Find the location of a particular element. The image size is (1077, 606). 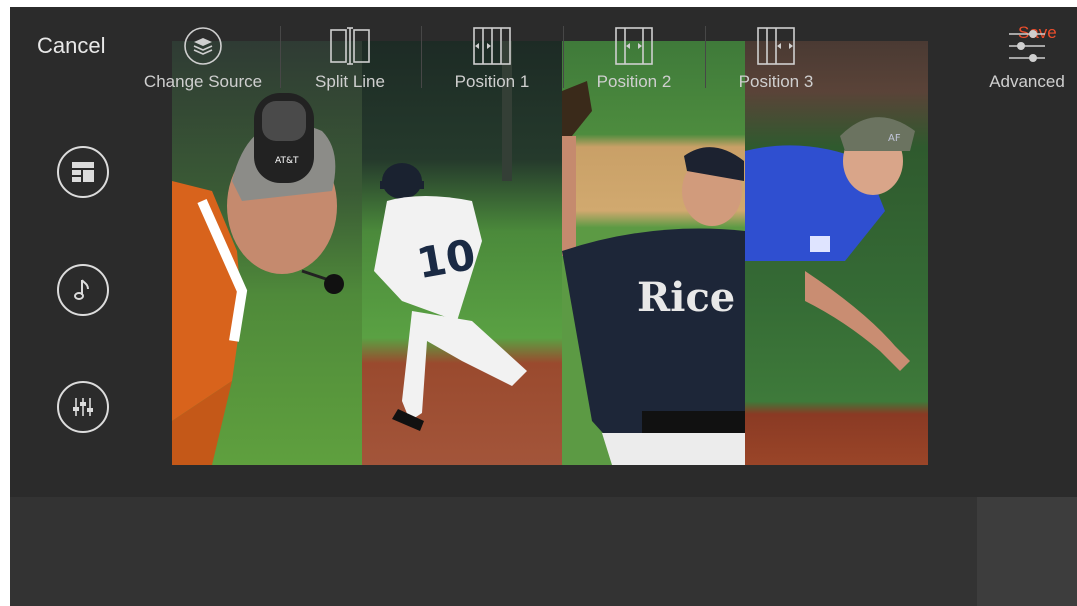

music-note-icon is located at coordinates (81, 289).